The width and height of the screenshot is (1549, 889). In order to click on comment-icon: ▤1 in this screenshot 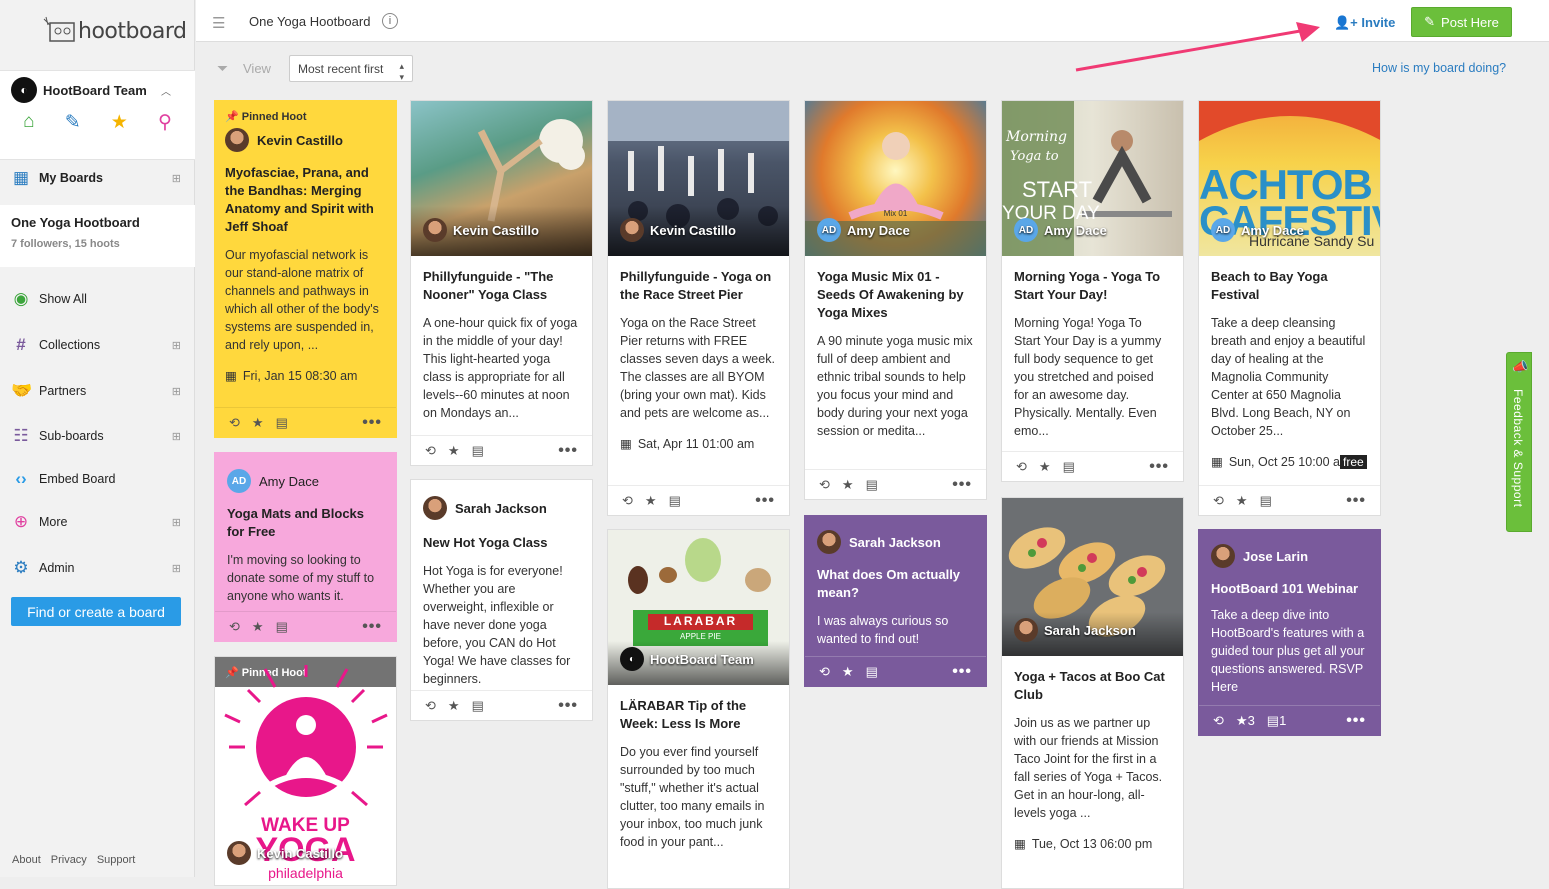, I will do `click(1277, 721)`.